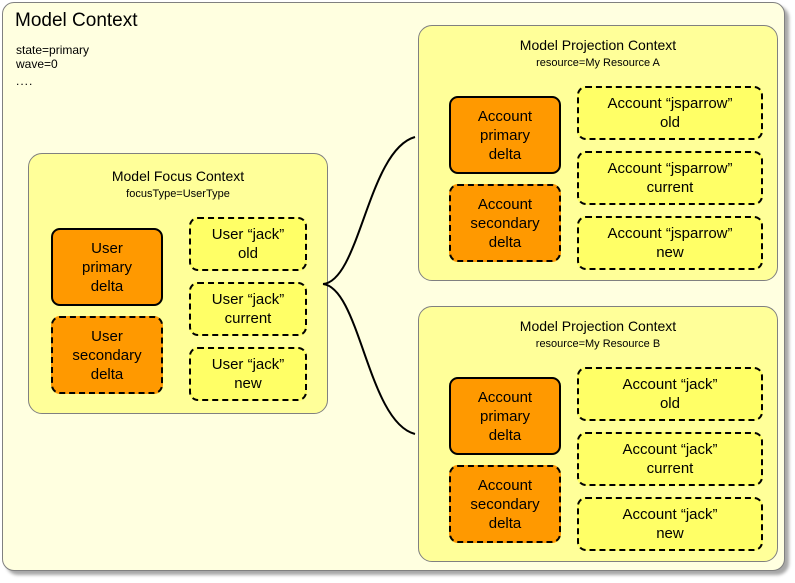 Image resolution: width=795 pixels, height=583 pixels. Describe the element at coordinates (76, 20) in the screenshot. I see `model-context-title: Model Context` at that location.